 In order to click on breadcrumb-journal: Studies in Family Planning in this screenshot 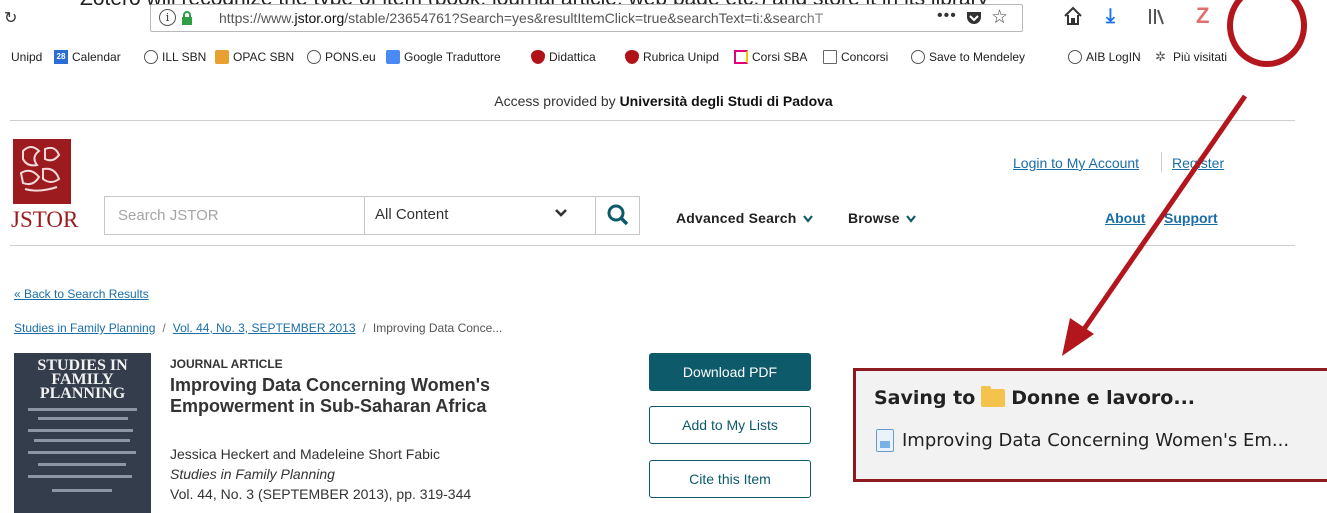, I will do `click(84, 328)`.